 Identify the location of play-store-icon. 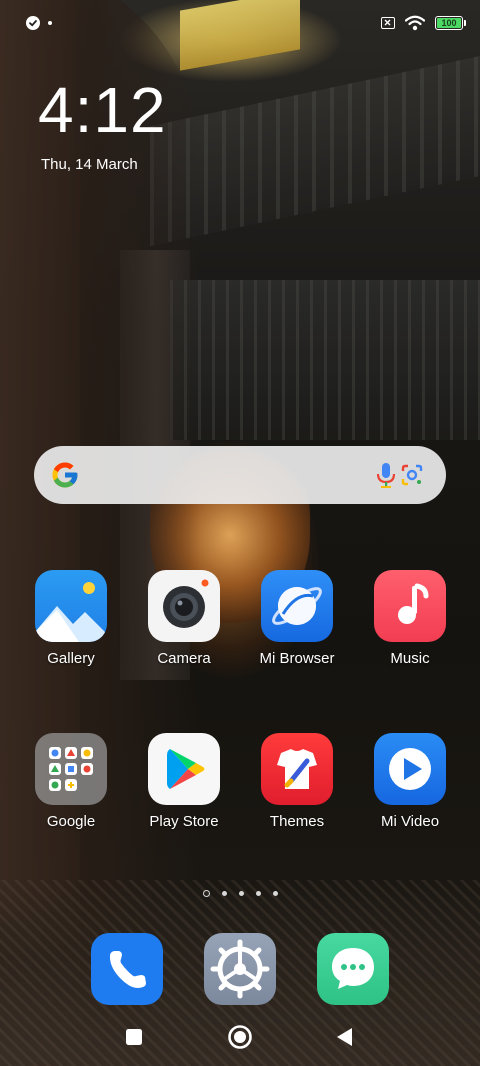
(184, 769).